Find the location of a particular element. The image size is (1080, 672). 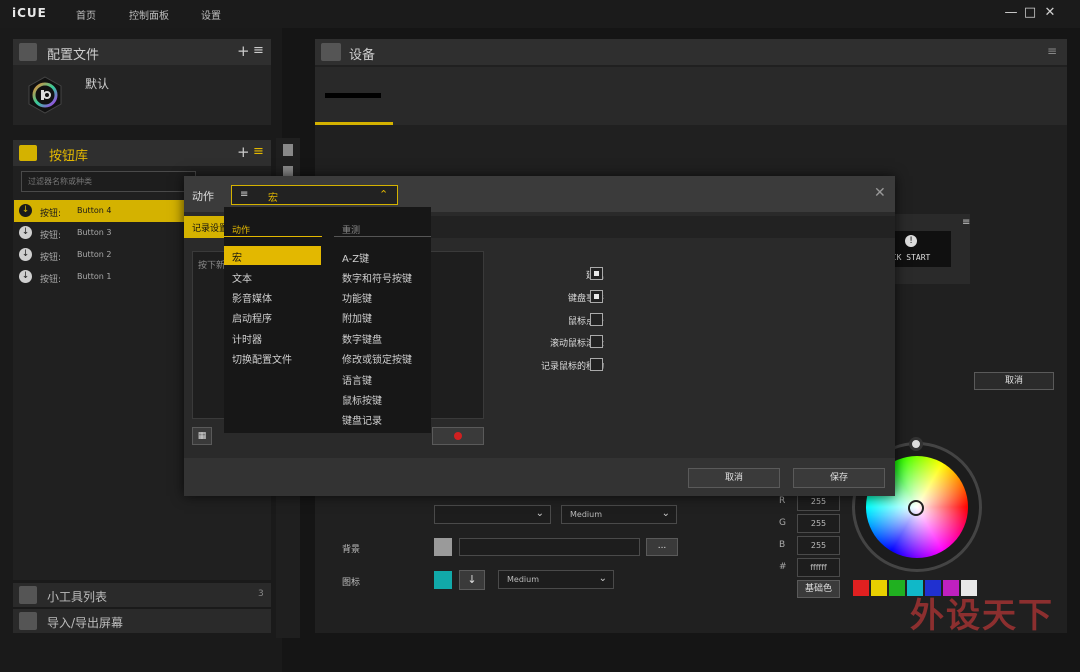

swatch-green is located at coordinates (897, 588).